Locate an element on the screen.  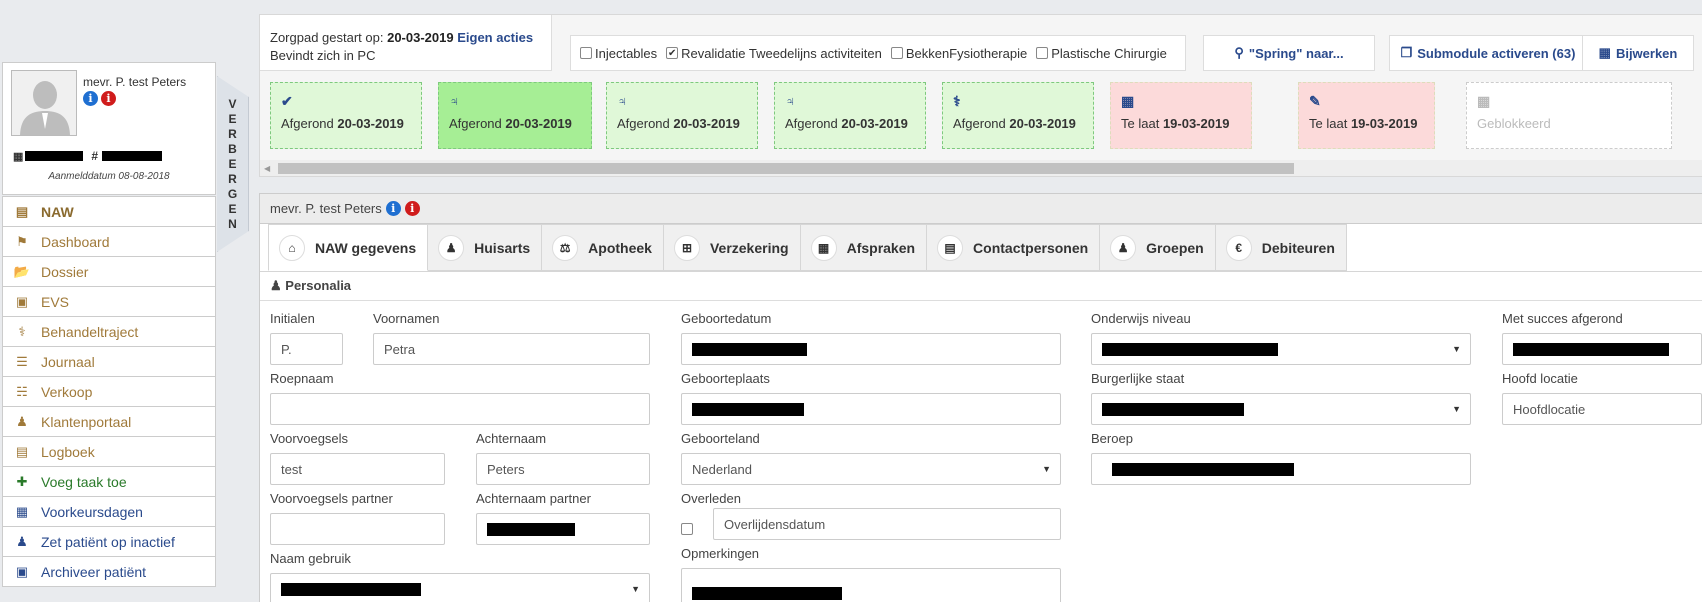
sidebar-item-label: Logboek is located at coordinates (68, 451).